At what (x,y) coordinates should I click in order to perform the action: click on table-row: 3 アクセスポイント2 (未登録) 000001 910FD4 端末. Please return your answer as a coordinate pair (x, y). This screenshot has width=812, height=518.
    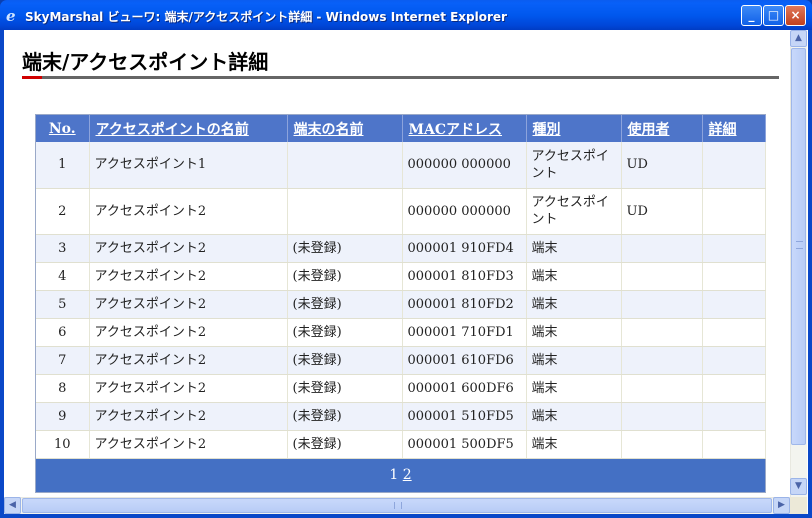
    Looking at the image, I should click on (401, 248).